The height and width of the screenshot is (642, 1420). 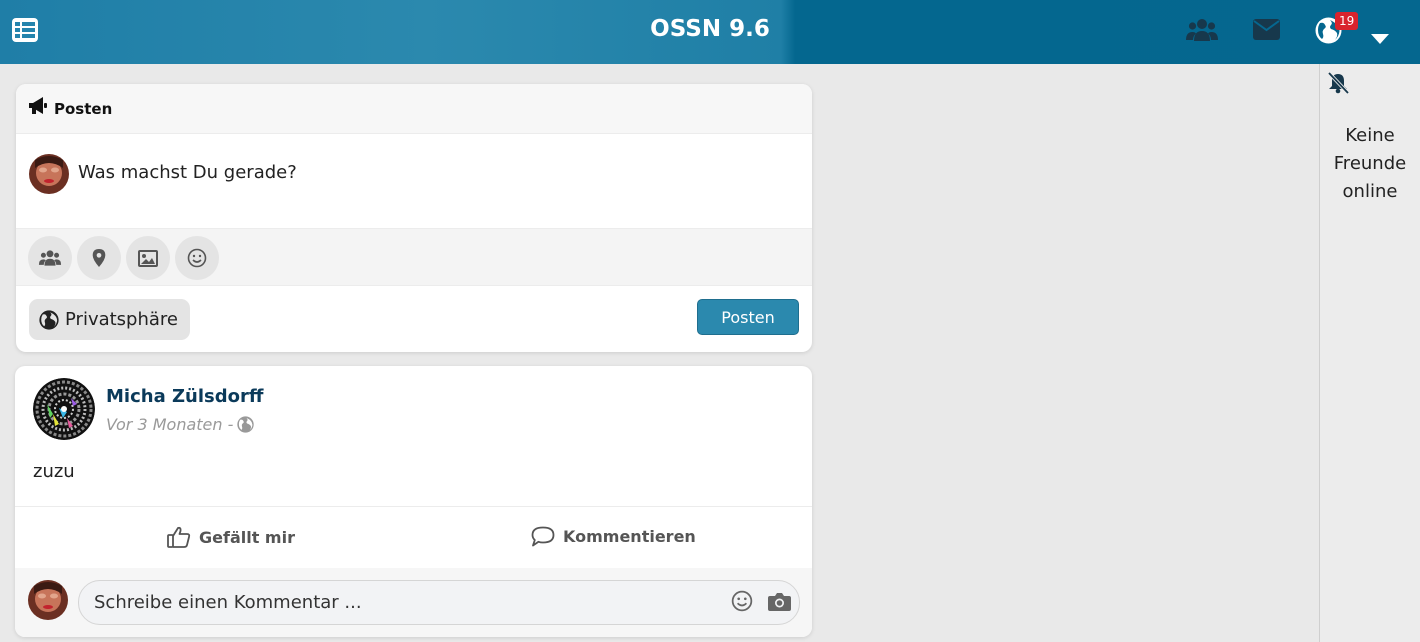 What do you see at coordinates (38, 108) in the screenshot?
I see `megaphone-icon` at bounding box center [38, 108].